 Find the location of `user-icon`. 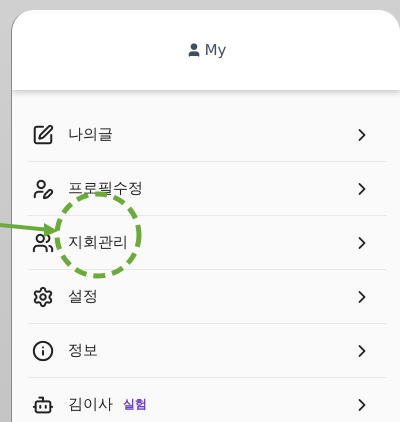

user-icon is located at coordinates (194, 50).